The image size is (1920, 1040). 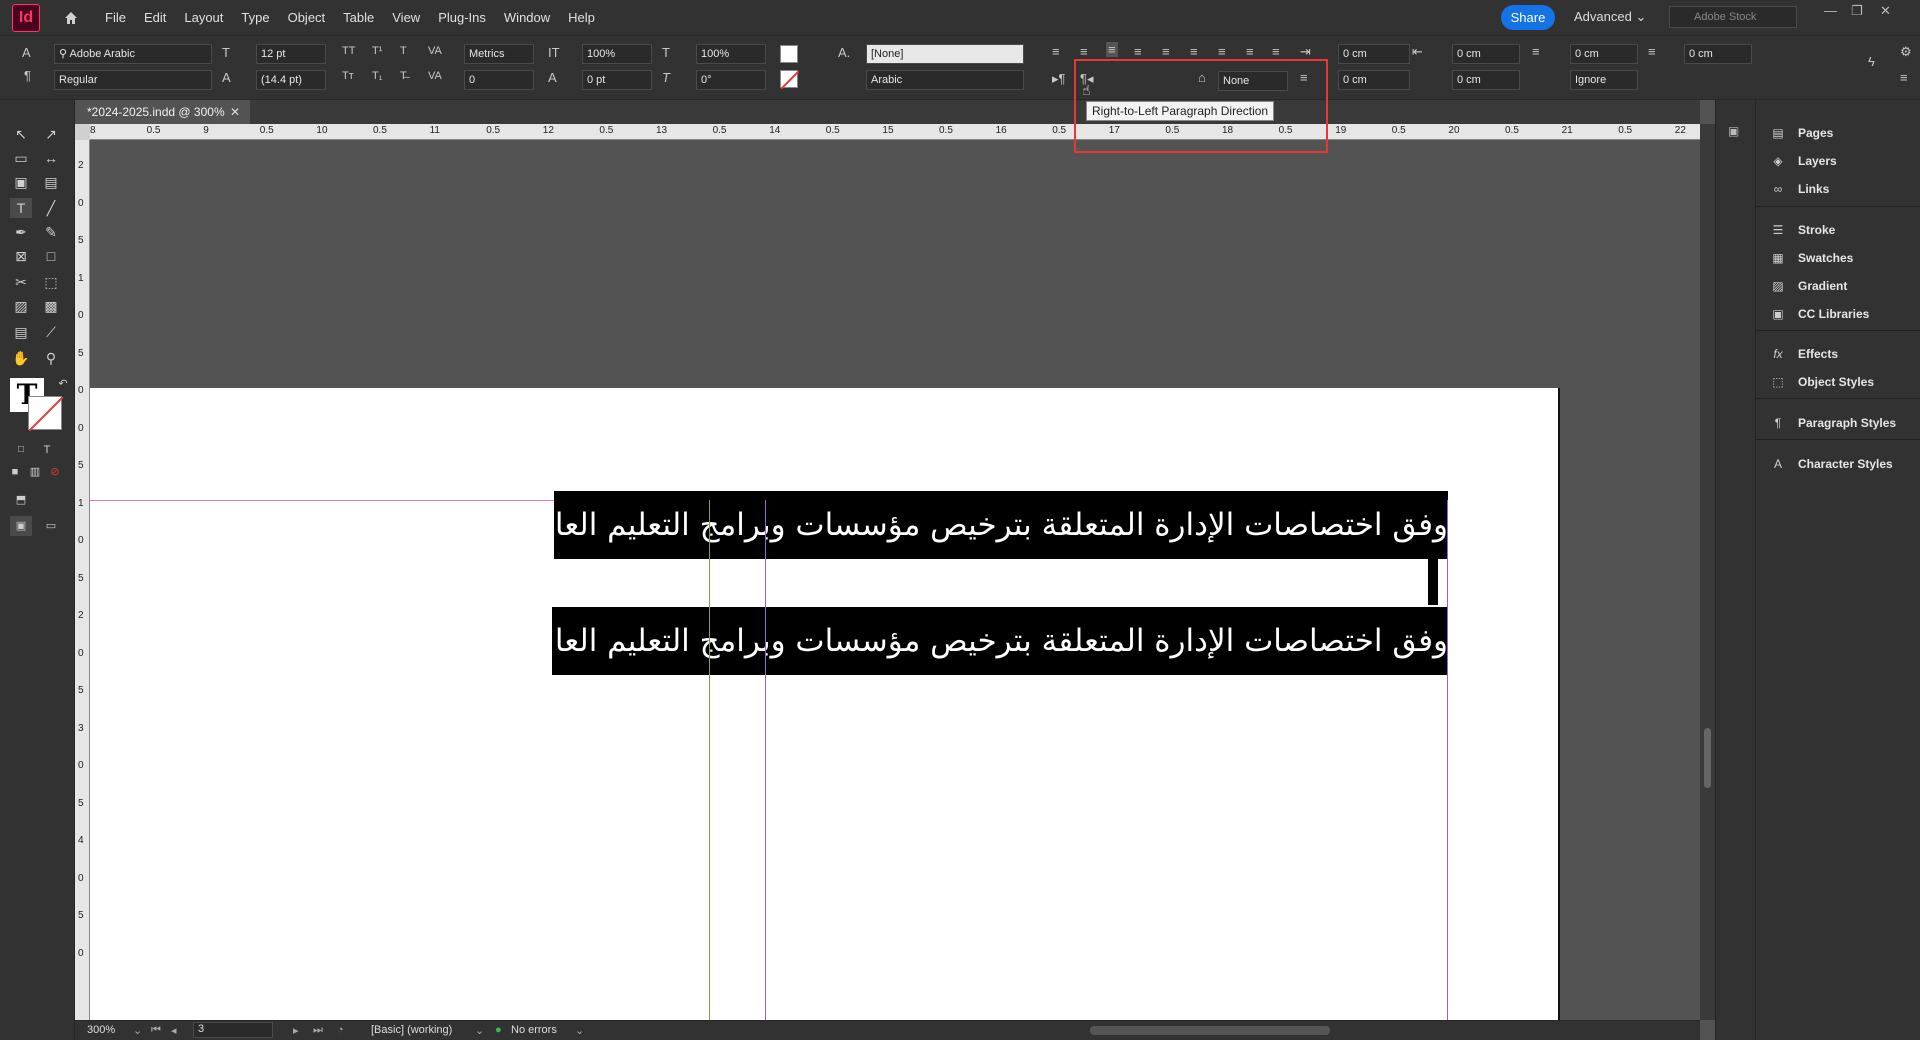 I want to click on zoom-tool-icon: ⚲, so click(x=51, y=358).